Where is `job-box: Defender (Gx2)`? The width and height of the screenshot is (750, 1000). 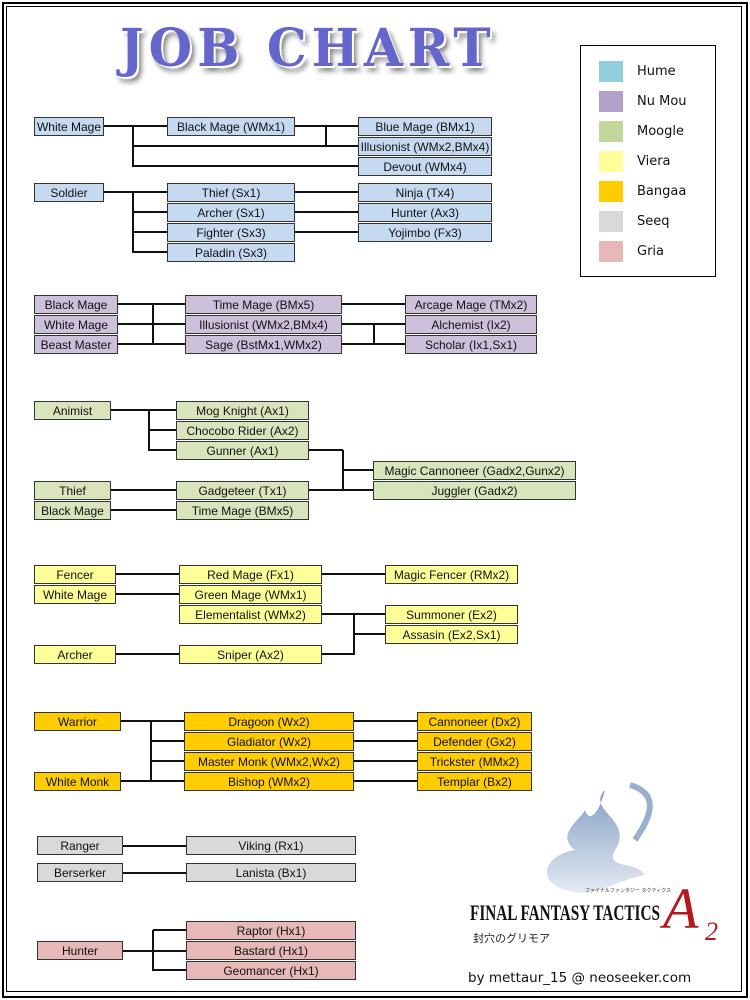
job-box: Defender (Gx2) is located at coordinates (474, 741).